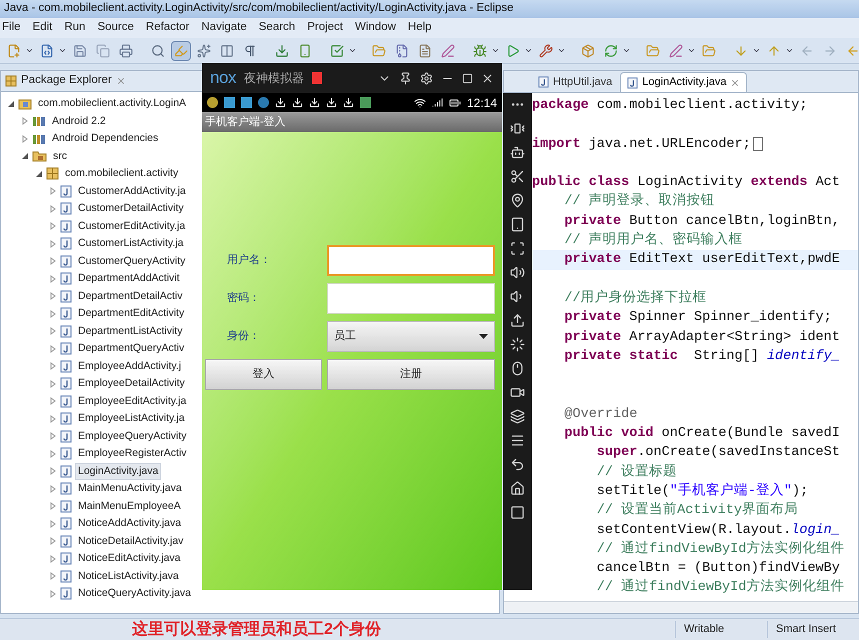  What do you see at coordinates (130, 541) in the screenshot?
I see `tree-item: NoticeDetailActivity.jav` at bounding box center [130, 541].